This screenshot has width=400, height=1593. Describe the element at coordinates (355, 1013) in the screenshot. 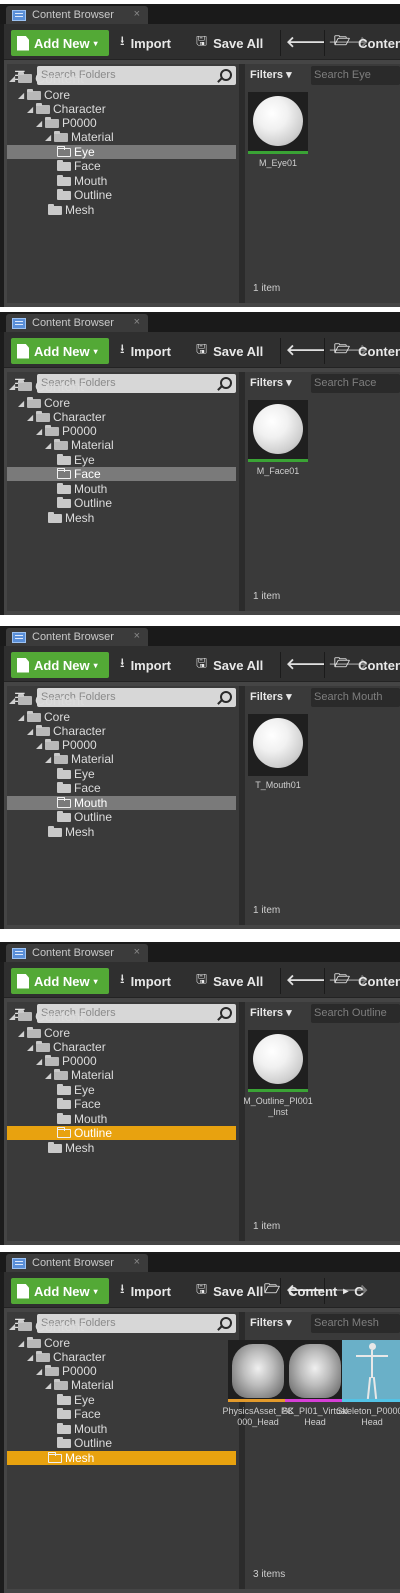

I see `asset-search-input: Search Outline` at that location.